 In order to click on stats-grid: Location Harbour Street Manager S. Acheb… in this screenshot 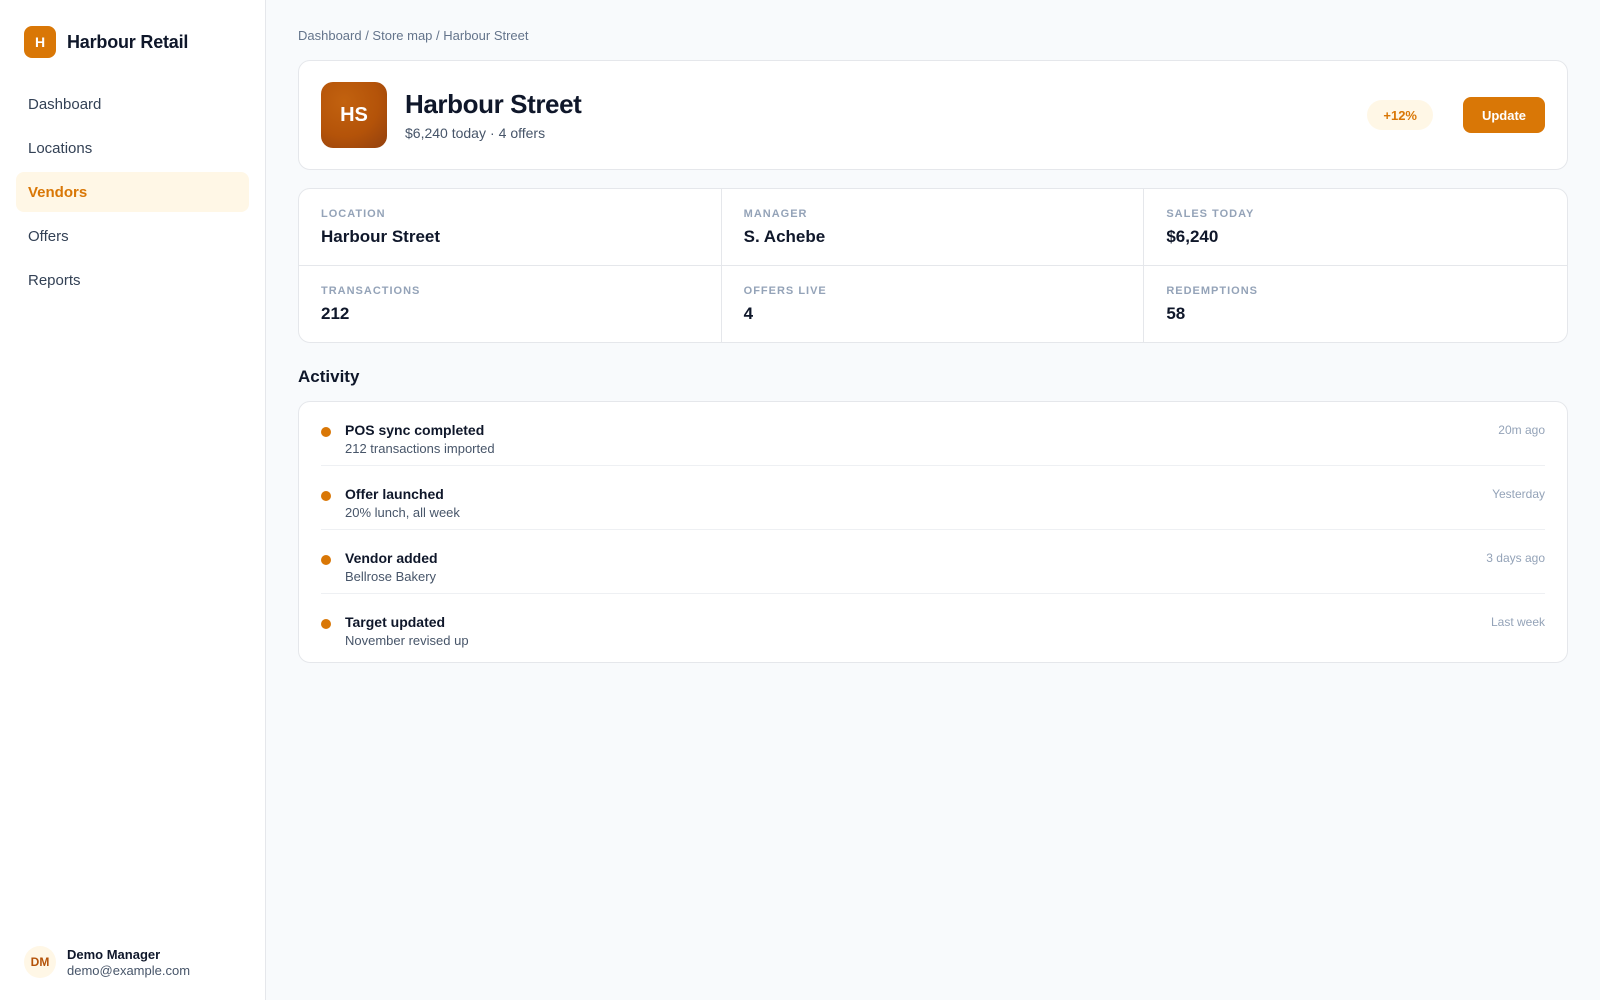, I will do `click(933, 265)`.